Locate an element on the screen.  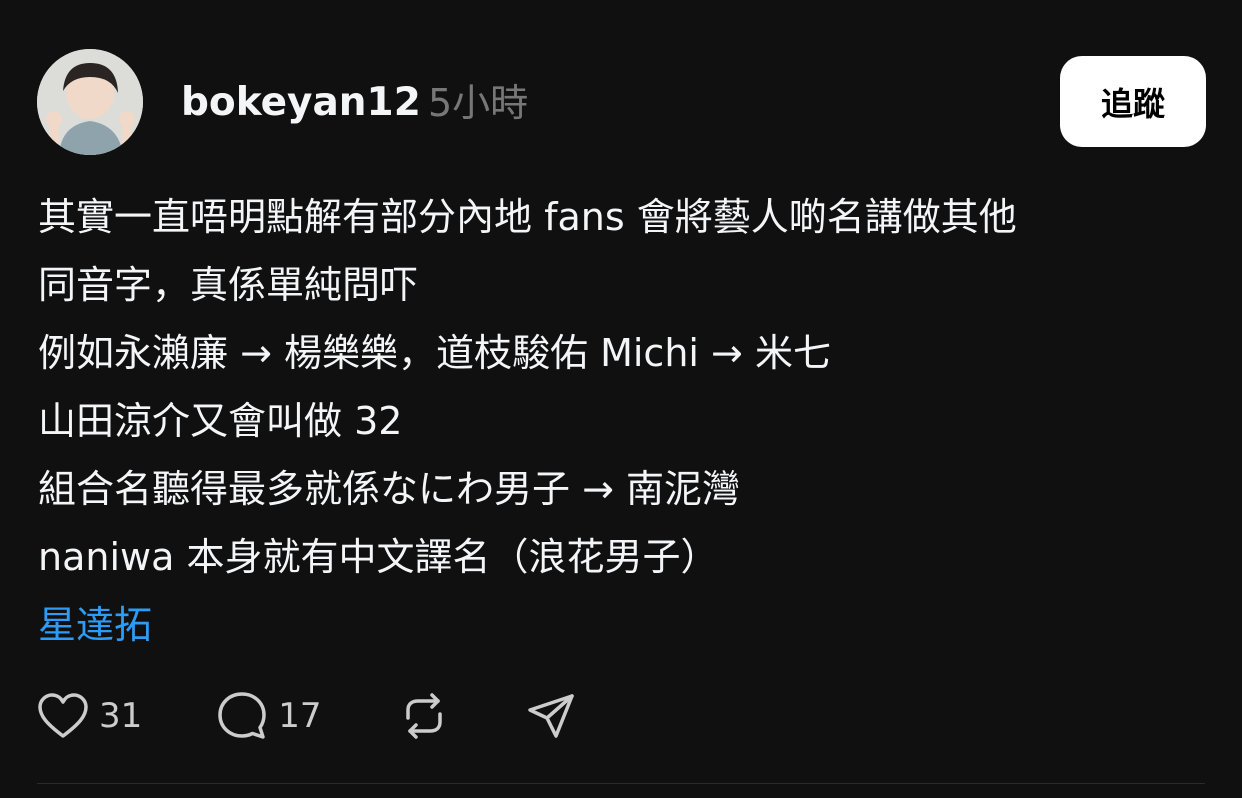
hashtag-link: 星達拓 is located at coordinates (628, 625).